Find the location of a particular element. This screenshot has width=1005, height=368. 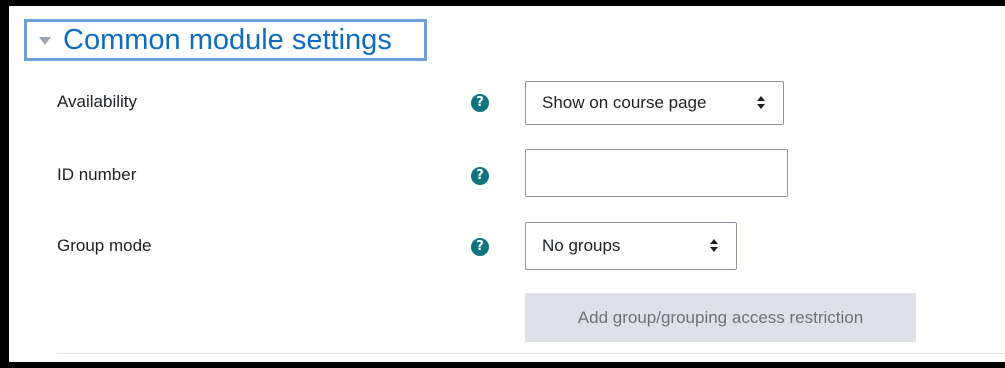

group-mode-help-icon: ? is located at coordinates (480, 247).